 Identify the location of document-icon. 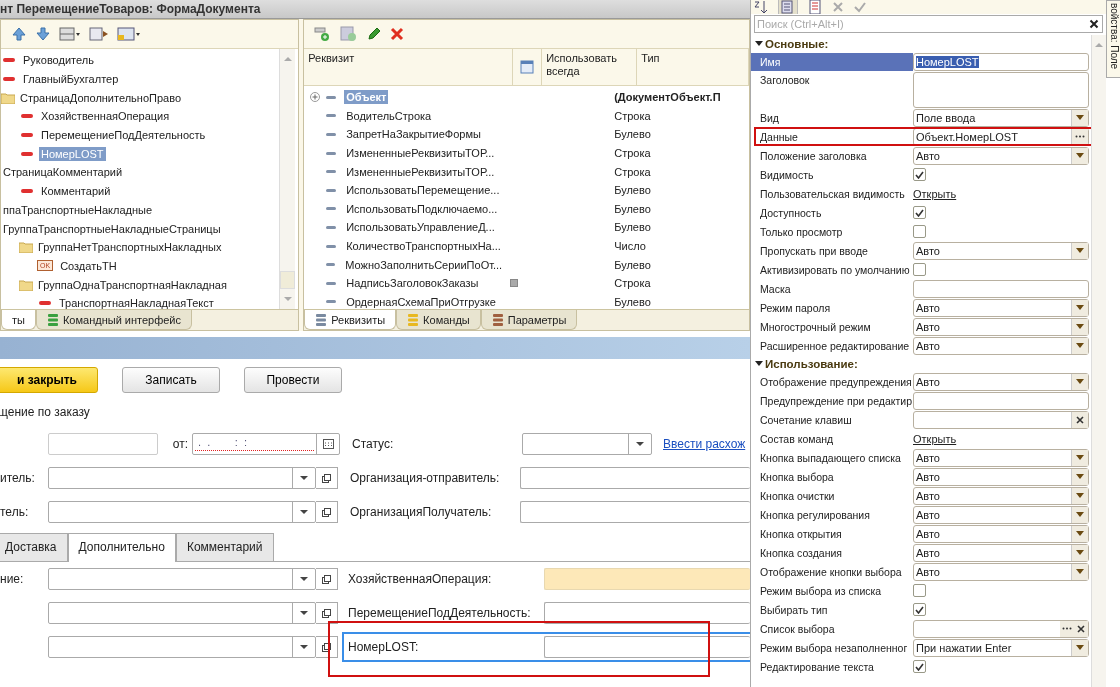
(815, 7).